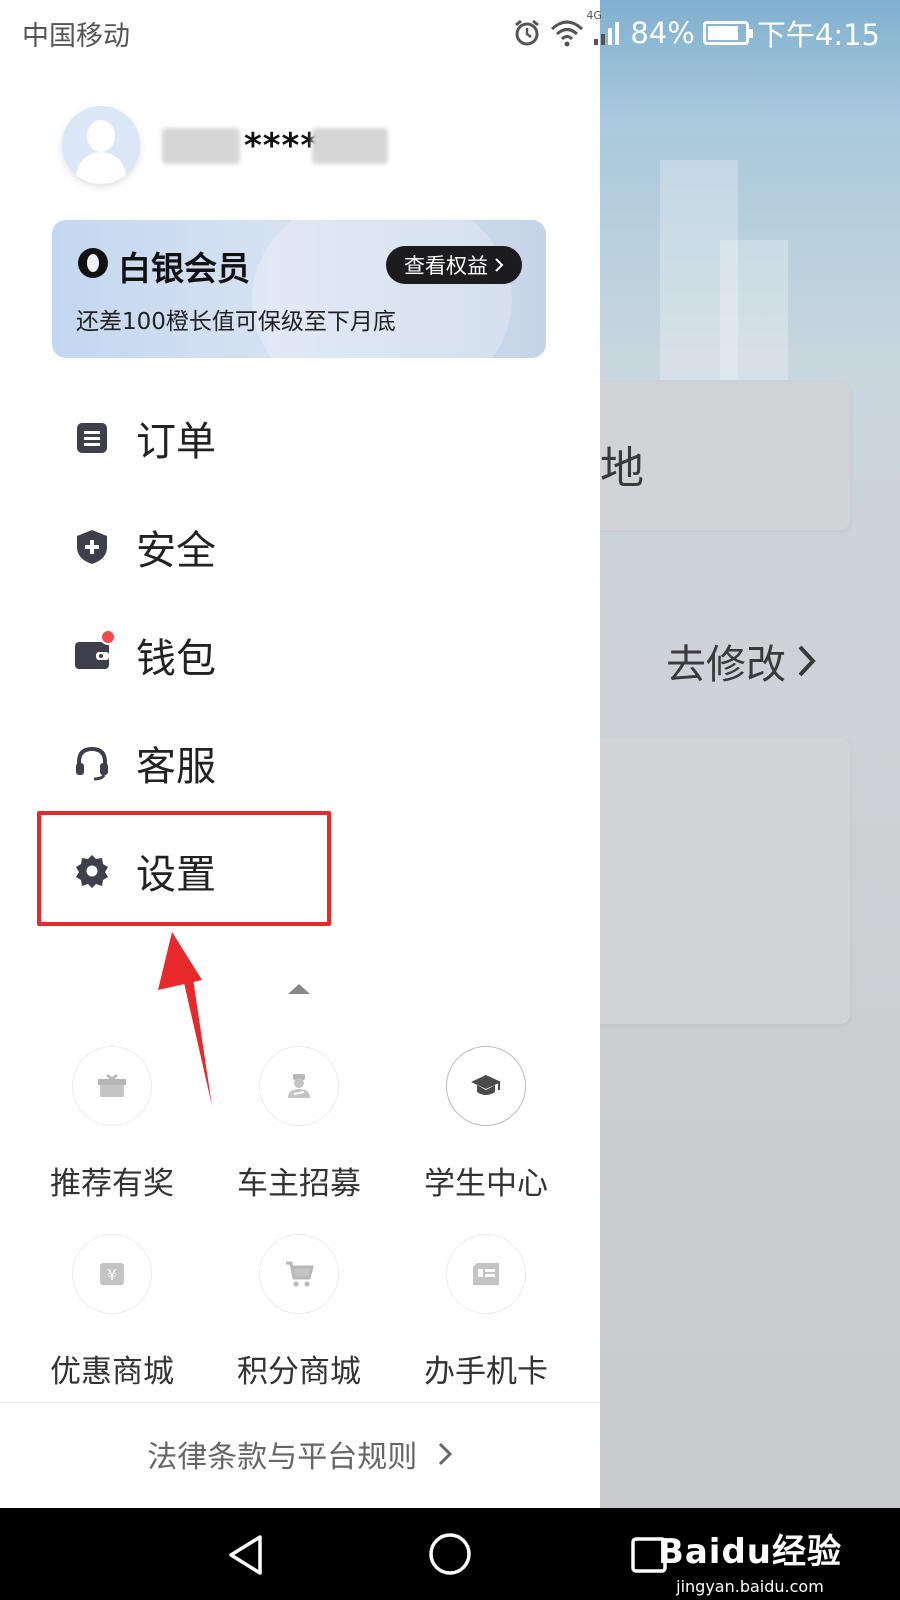 The width and height of the screenshot is (900, 1600). I want to click on baidu-watermark: Baidu经验 jingyan.baidu.com, so click(750, 1560).